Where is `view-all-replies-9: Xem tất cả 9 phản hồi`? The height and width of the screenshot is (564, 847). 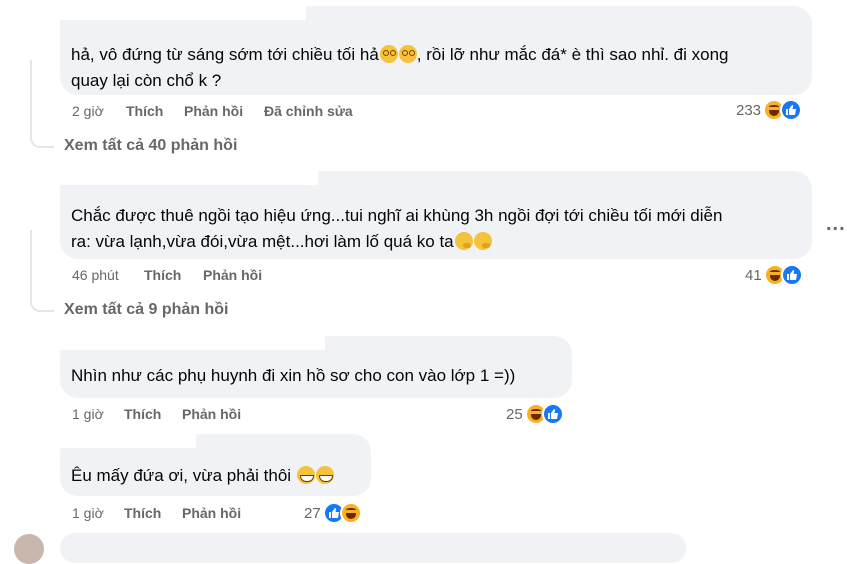
view-all-replies-9: Xem tất cả 9 phản hồi is located at coordinates (146, 310).